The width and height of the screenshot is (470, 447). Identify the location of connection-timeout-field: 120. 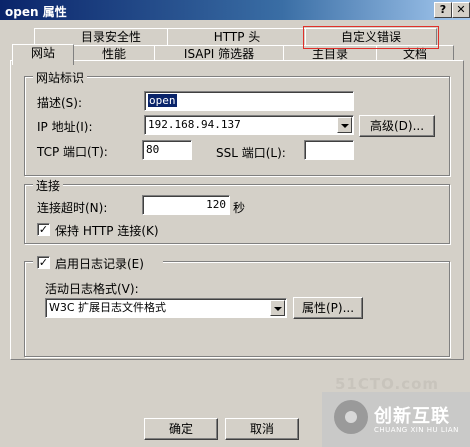
(186, 205).